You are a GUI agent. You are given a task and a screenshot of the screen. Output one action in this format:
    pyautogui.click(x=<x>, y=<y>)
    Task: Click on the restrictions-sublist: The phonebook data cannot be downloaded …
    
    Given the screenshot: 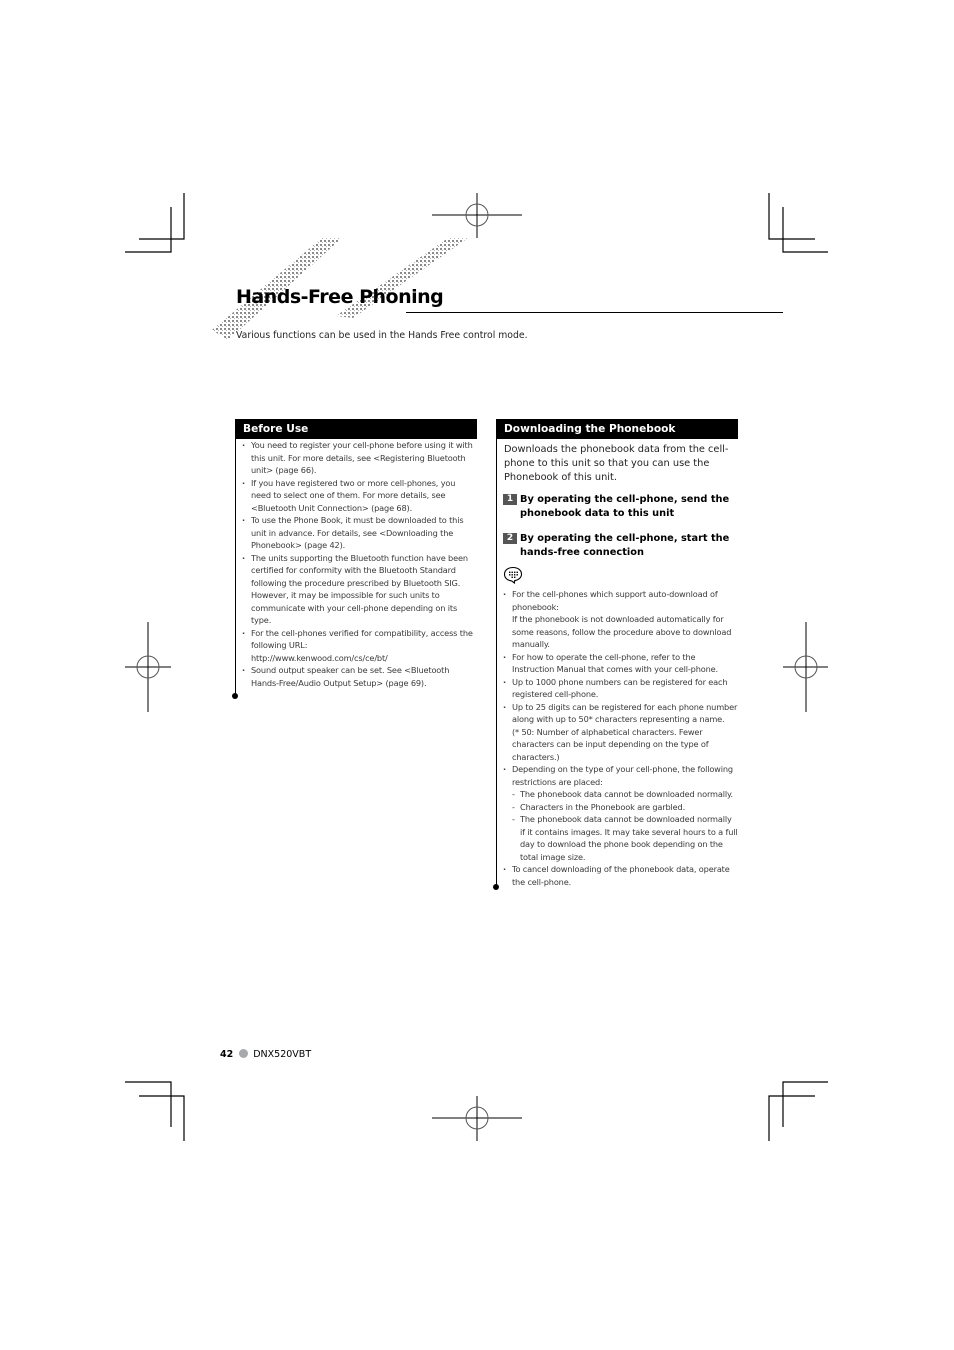 What is the action you would take?
    pyautogui.click(x=625, y=825)
    